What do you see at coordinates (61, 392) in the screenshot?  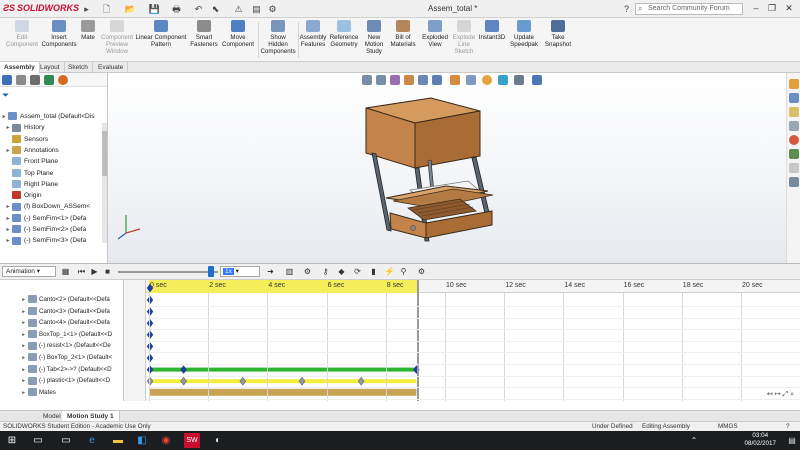 I see `motion-tree-item: ▸ Mates` at bounding box center [61, 392].